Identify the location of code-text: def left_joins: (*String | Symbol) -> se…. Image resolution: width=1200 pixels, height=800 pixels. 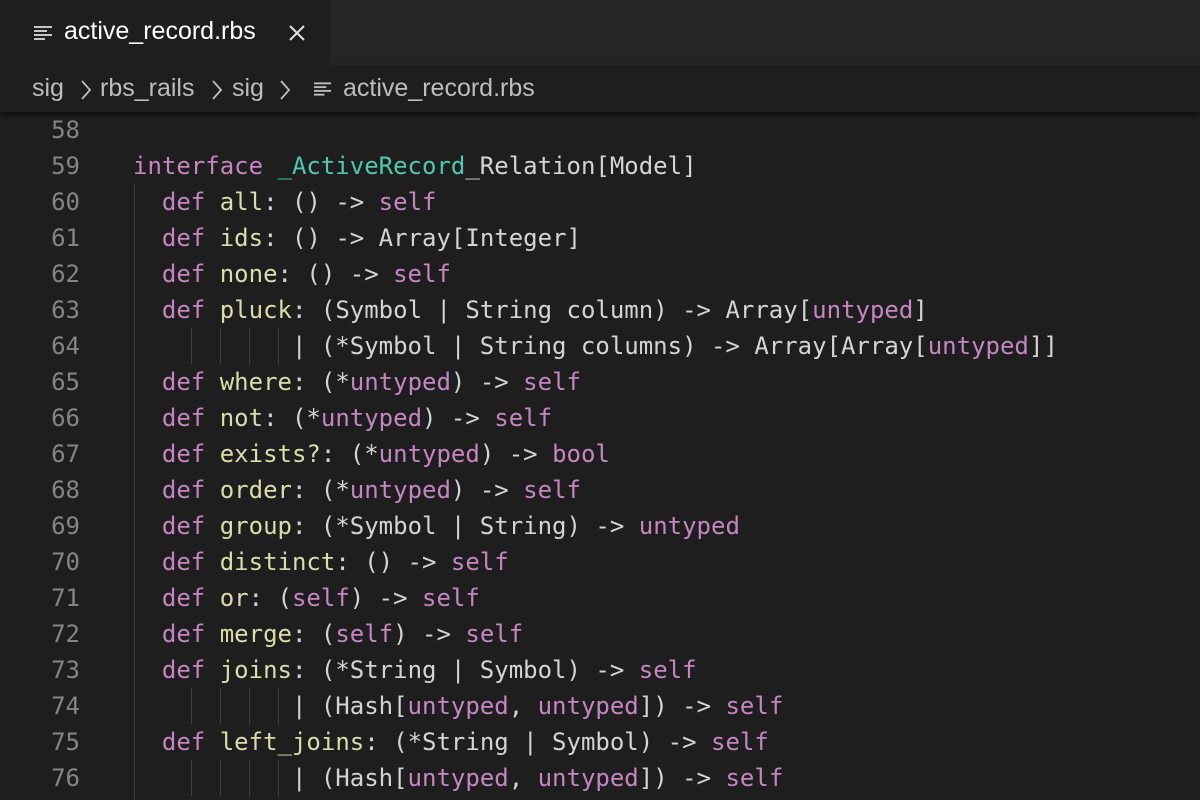
(465, 742).